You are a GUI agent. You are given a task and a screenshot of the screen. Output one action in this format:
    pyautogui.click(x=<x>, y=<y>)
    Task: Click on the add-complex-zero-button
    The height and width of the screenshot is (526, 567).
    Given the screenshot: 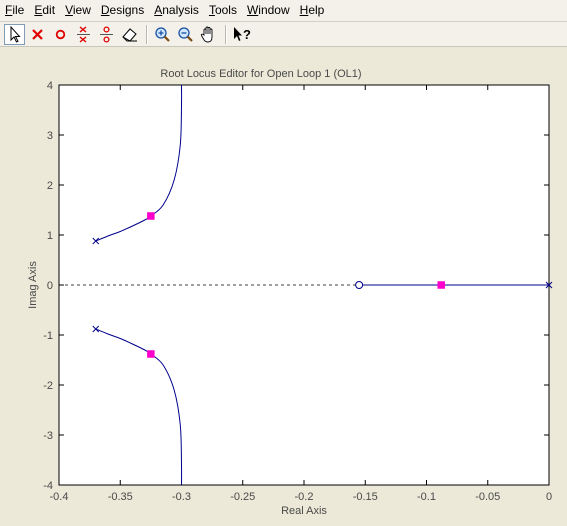 What is the action you would take?
    pyautogui.click(x=106, y=34)
    